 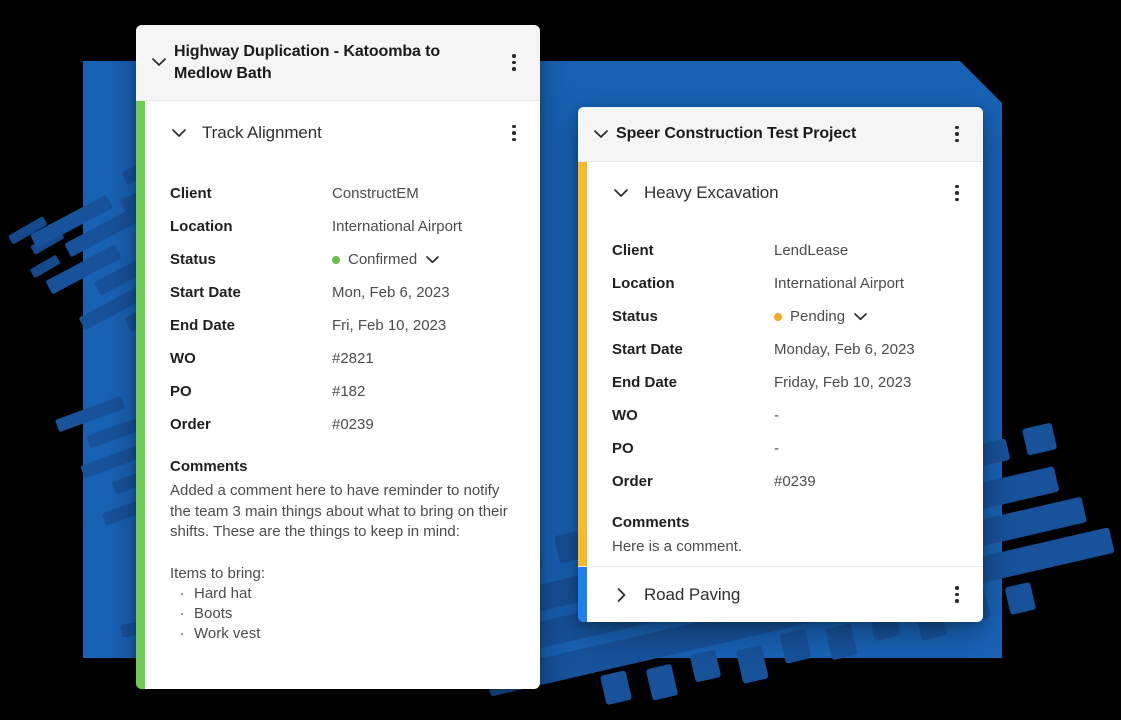 What do you see at coordinates (375, 193) in the screenshot?
I see `row-value: ConstructEM` at bounding box center [375, 193].